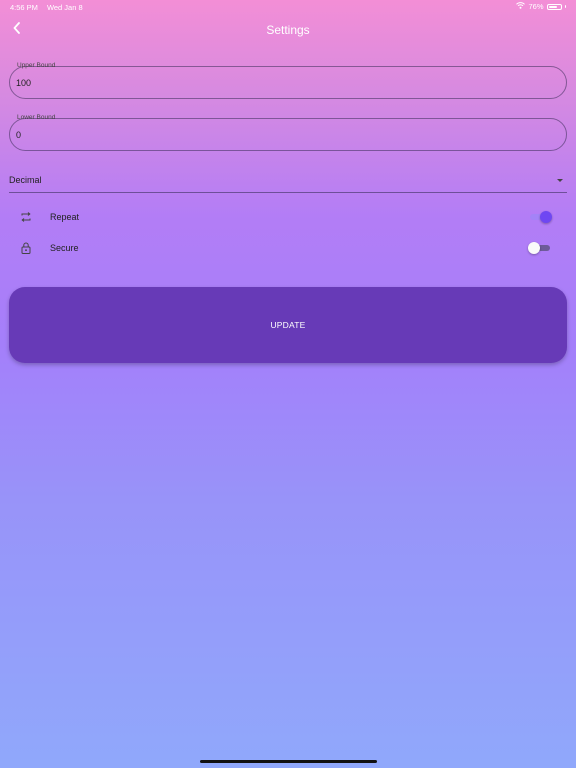 This screenshot has height=768, width=576. What do you see at coordinates (288, 181) in the screenshot?
I see `number-type-dropdown: Decimal` at bounding box center [288, 181].